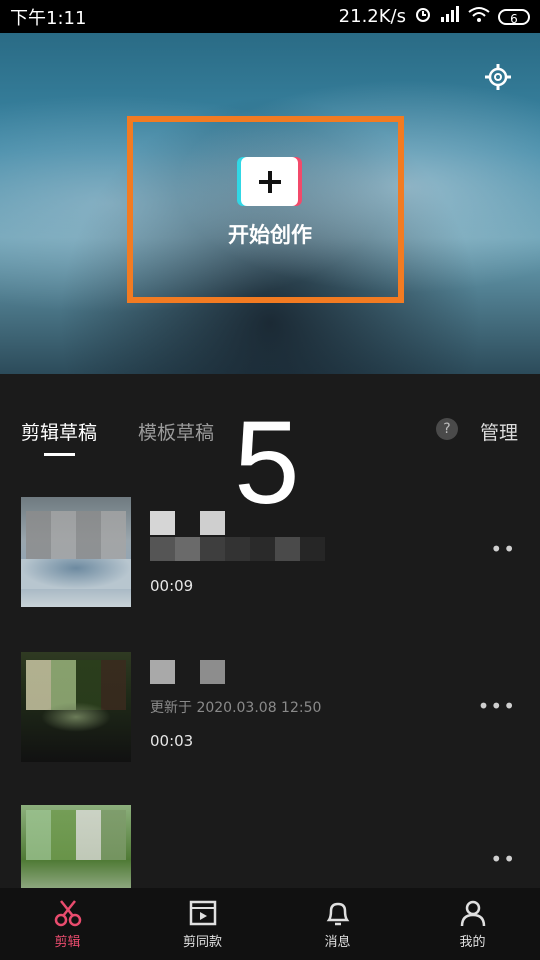 The width and height of the screenshot is (540, 960). Describe the element at coordinates (67, 942) in the screenshot. I see `nav-edit-label: 剪辑` at that location.